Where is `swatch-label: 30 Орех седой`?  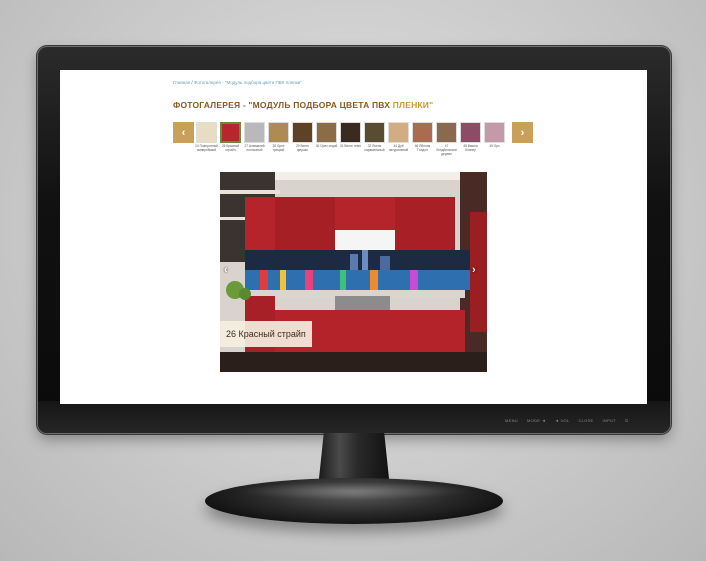
swatch-label: 30 Орех седой is located at coordinates (326, 146).